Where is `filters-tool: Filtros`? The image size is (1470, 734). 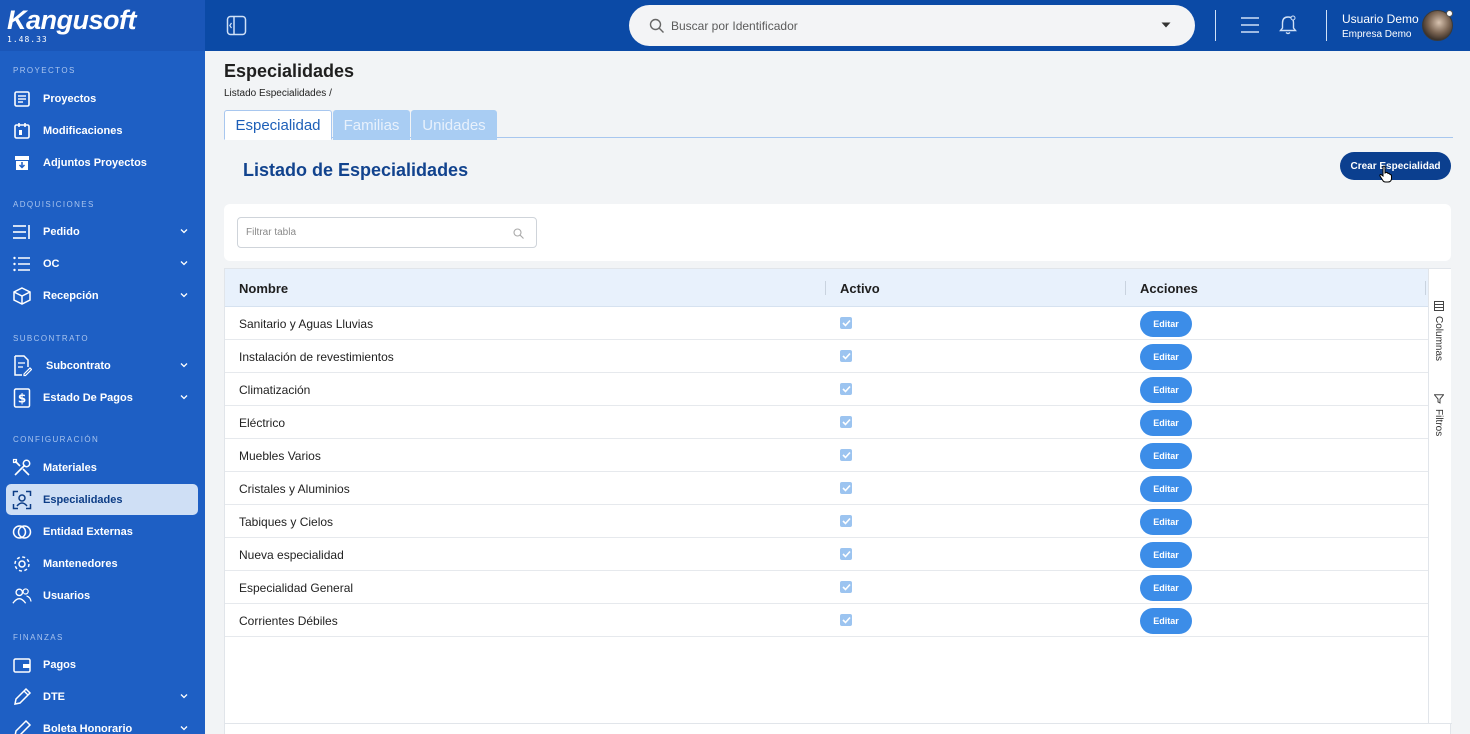
filters-tool: Filtros is located at coordinates (1438, 415).